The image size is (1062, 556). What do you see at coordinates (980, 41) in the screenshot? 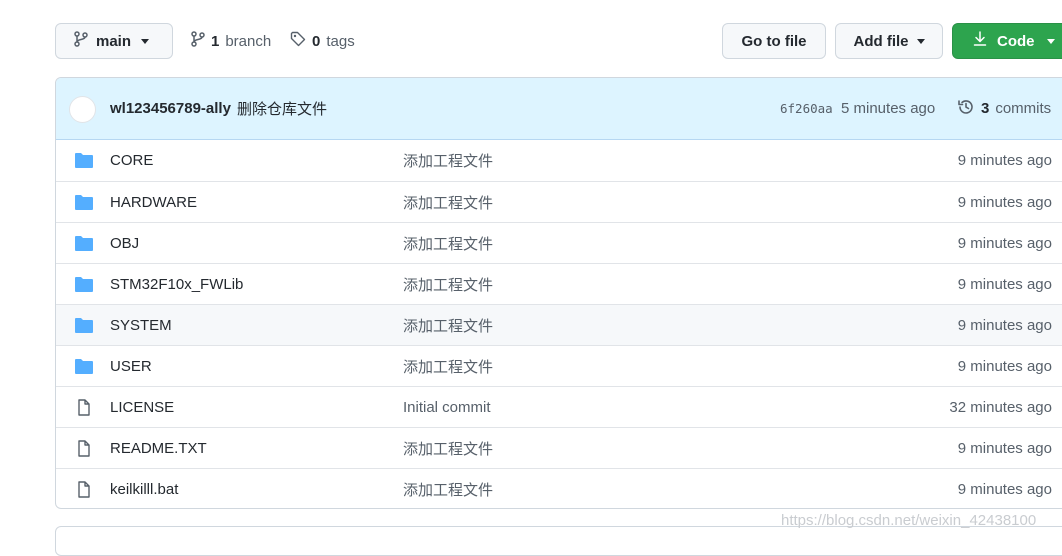
I see `download-icon` at bounding box center [980, 41].